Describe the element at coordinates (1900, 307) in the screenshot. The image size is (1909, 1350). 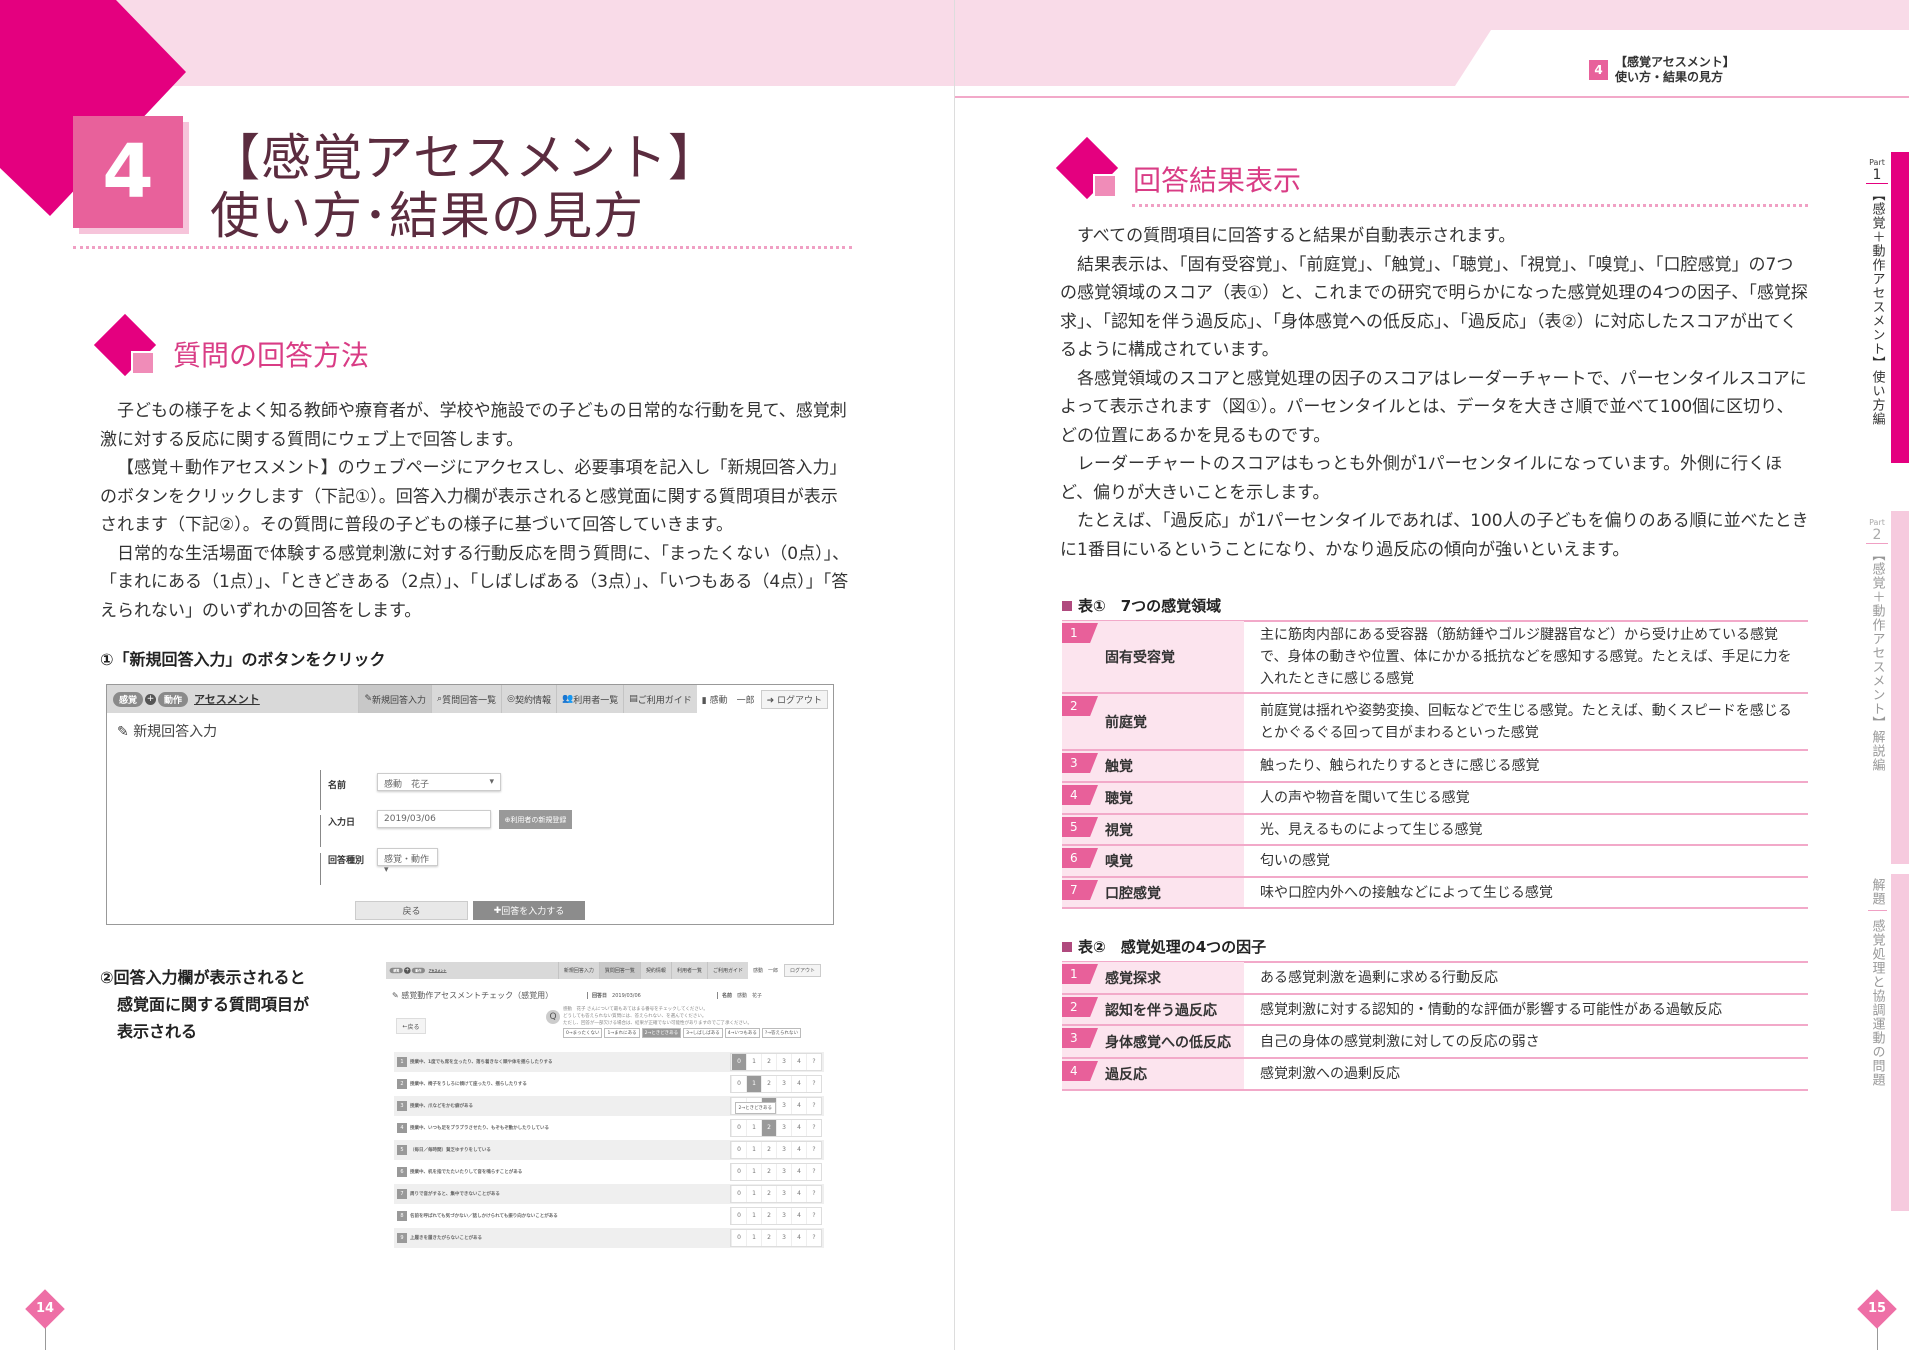
I see `side-tab-part1` at that location.